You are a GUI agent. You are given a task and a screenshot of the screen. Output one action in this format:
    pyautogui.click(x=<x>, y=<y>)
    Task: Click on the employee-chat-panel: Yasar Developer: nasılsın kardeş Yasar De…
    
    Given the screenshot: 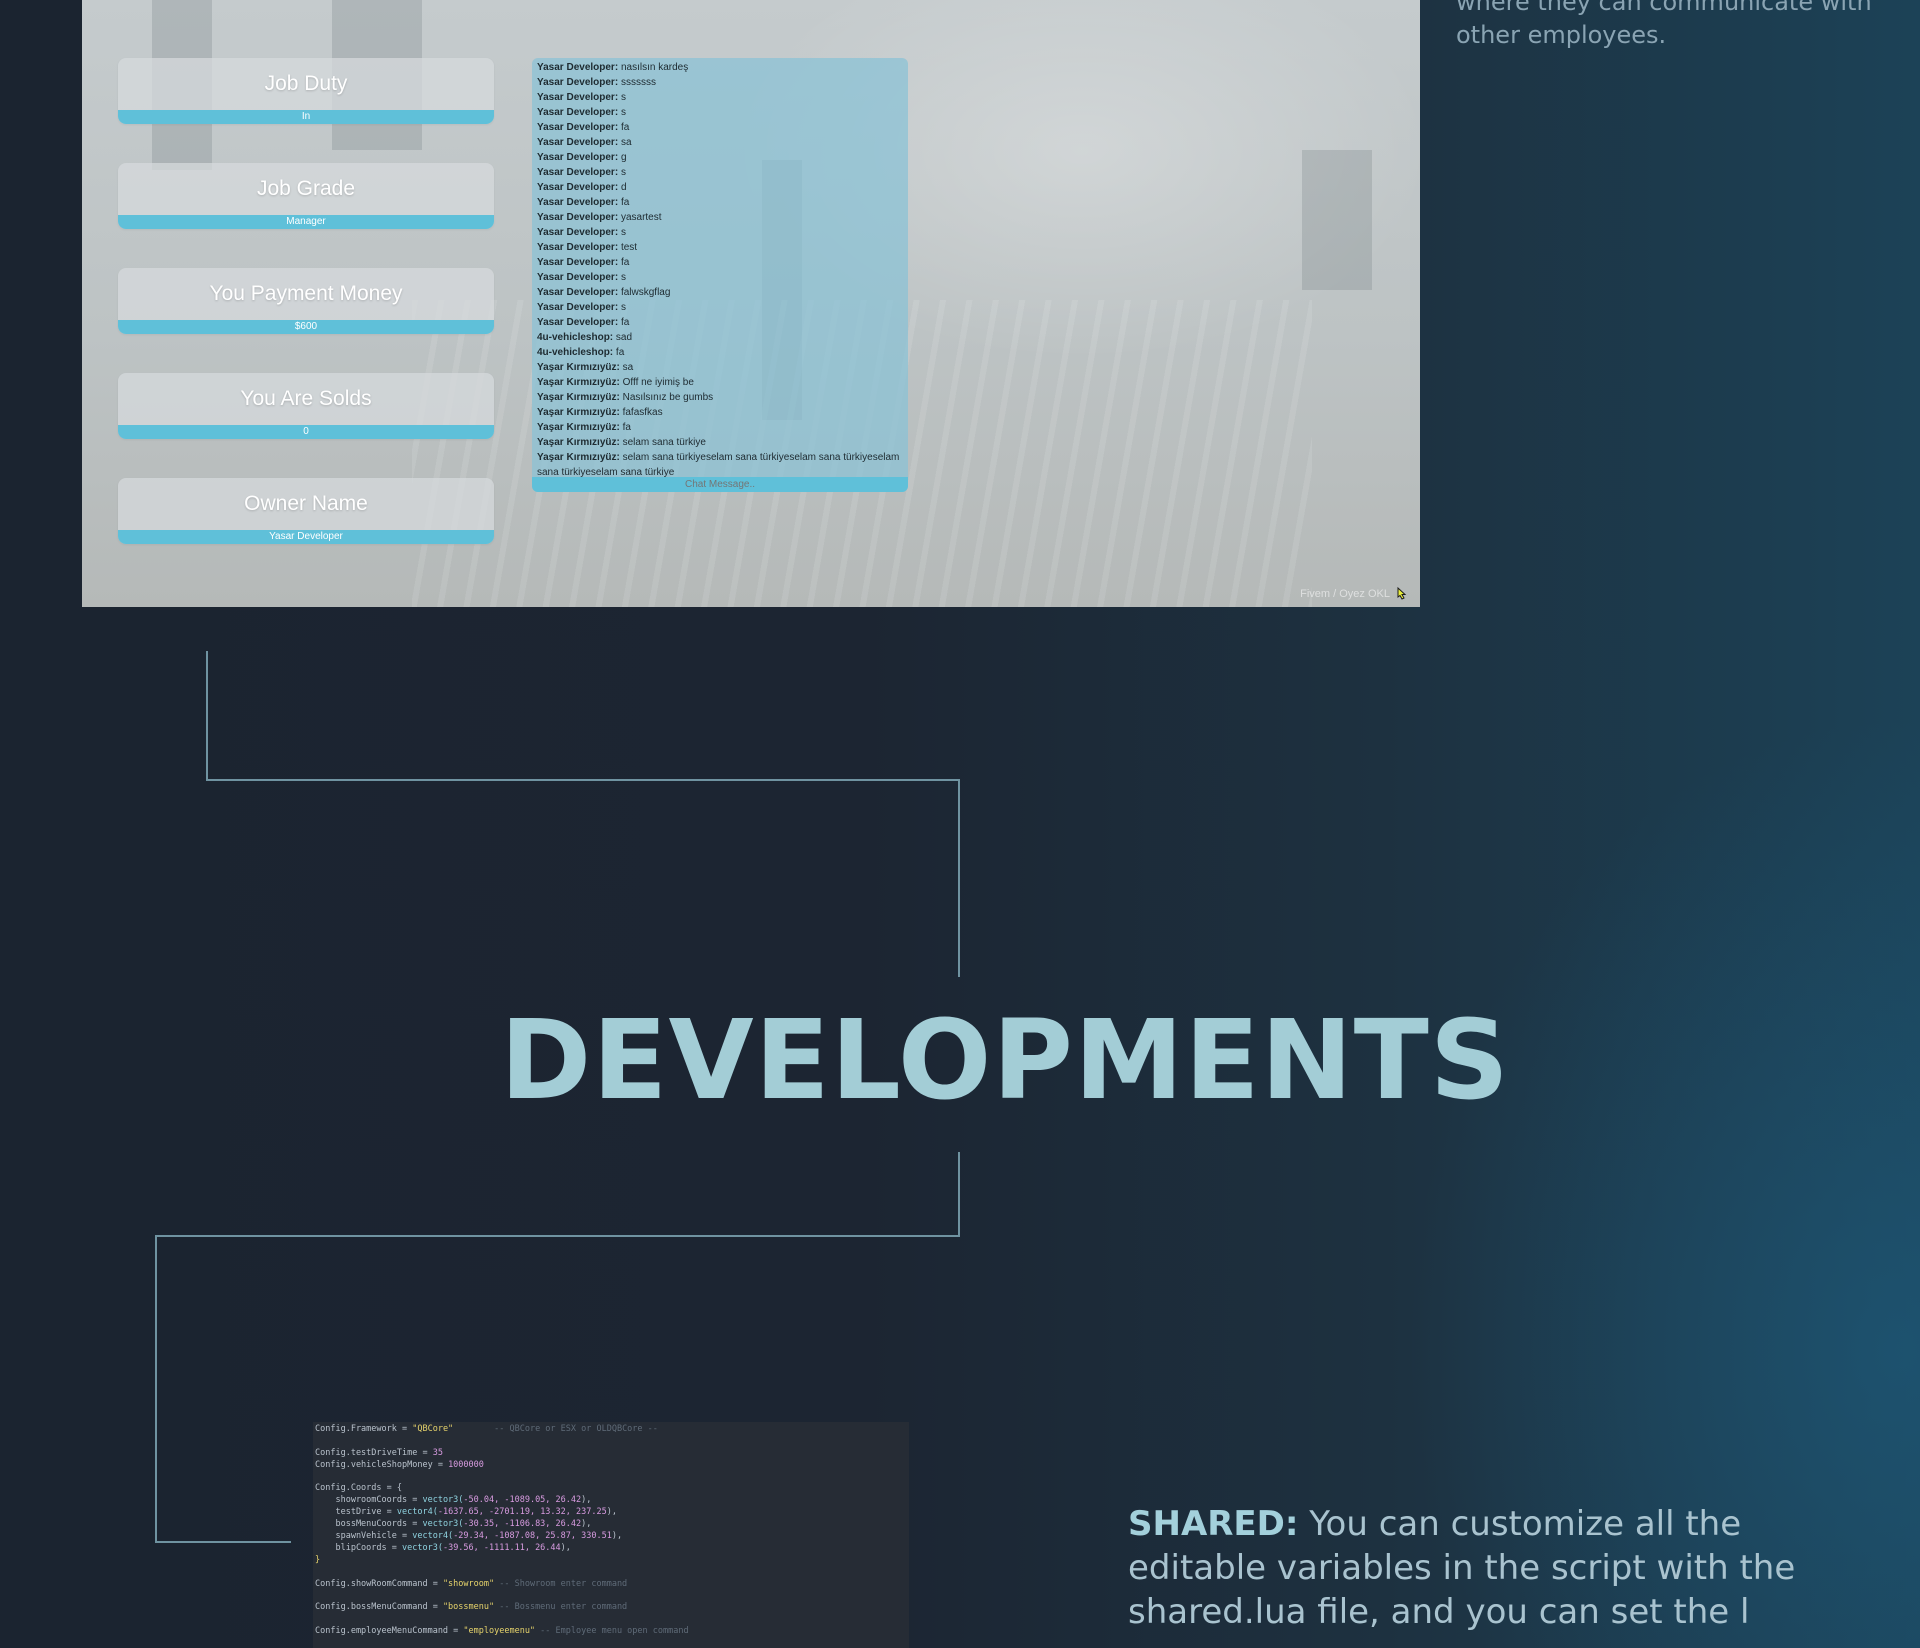 What is the action you would take?
    pyautogui.click(x=720, y=275)
    